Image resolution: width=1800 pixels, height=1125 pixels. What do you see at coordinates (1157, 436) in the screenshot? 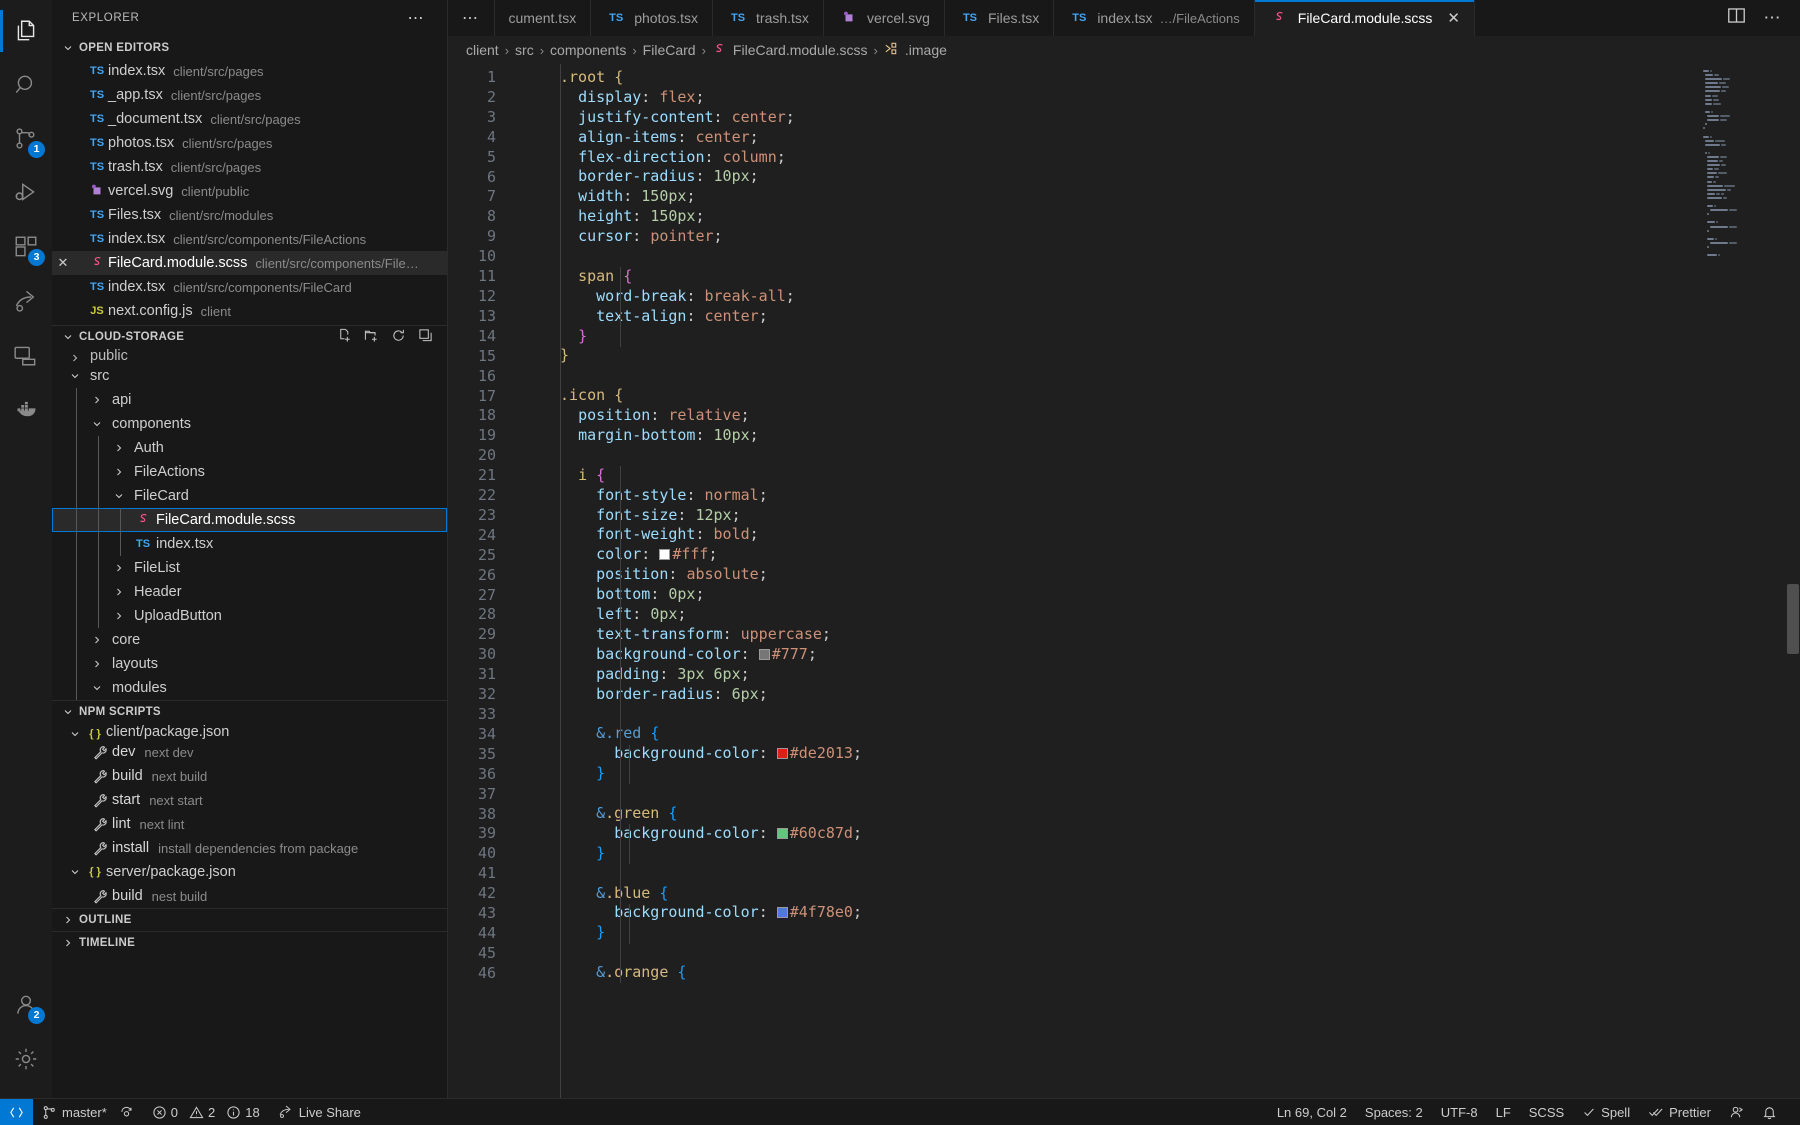
I see `code-line: margin-bottom: 10px;` at bounding box center [1157, 436].